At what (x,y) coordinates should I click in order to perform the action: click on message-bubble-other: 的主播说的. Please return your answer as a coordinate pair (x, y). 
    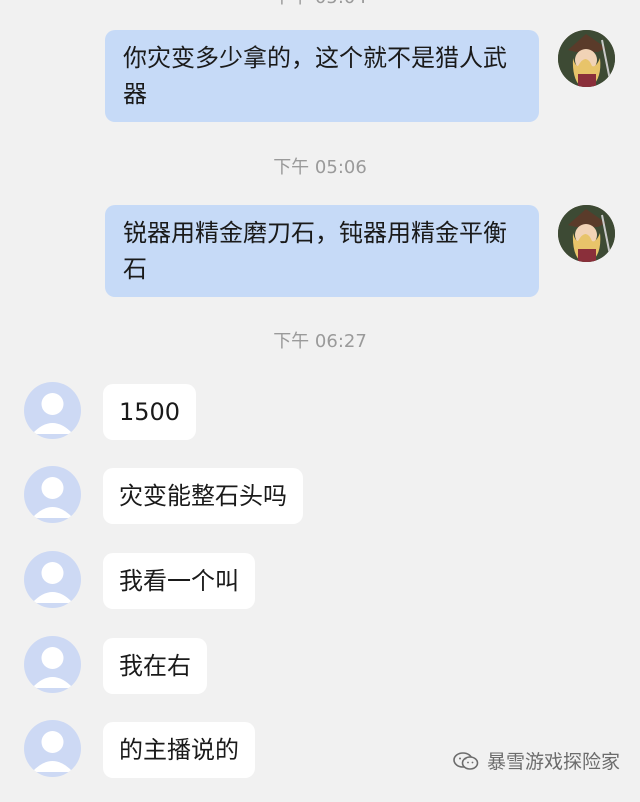
    Looking at the image, I should click on (179, 750).